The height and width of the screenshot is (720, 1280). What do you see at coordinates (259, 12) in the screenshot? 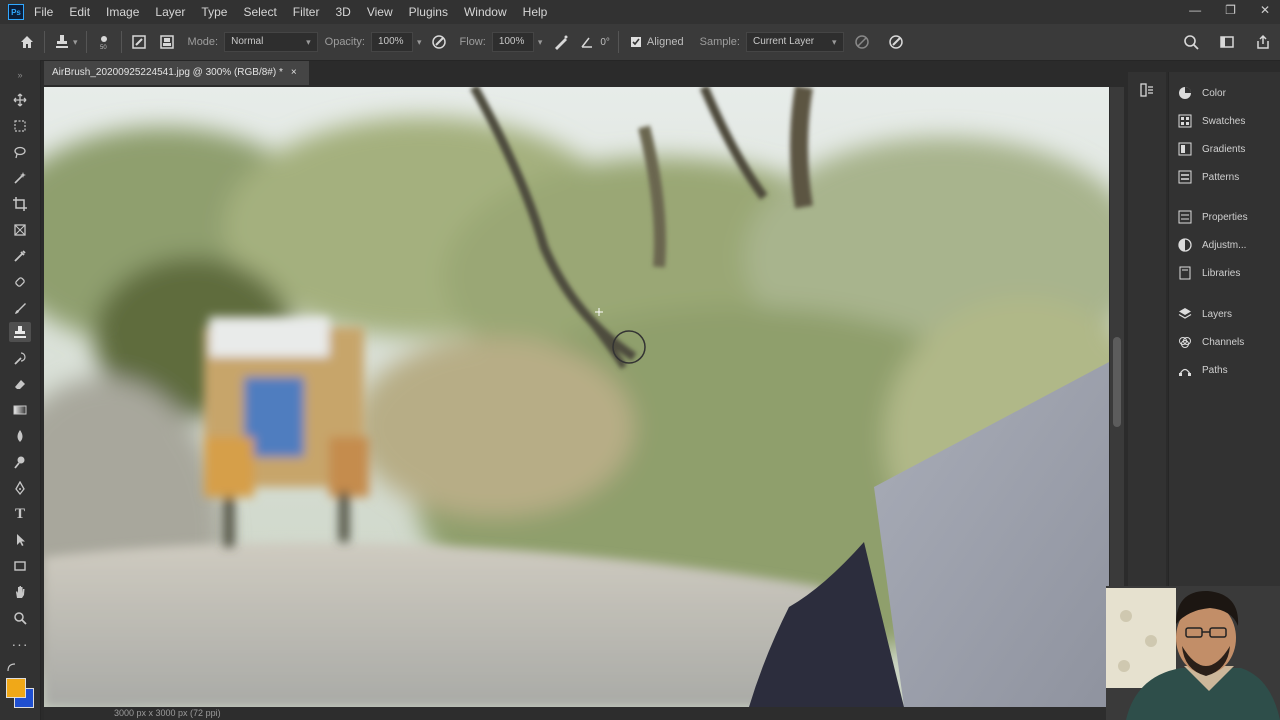
I see `menu-select: Select` at bounding box center [259, 12].